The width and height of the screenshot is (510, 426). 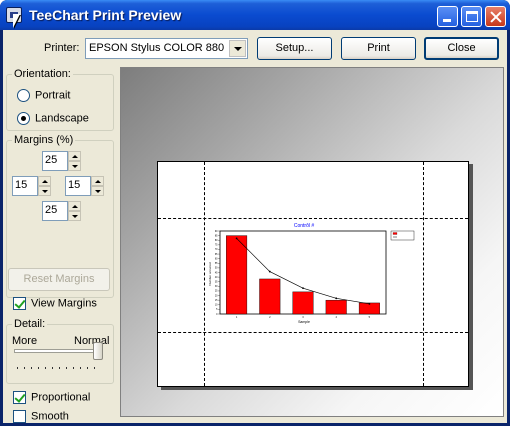 I want to click on detail-group: Detail: More Normal, so click(x=60, y=351).